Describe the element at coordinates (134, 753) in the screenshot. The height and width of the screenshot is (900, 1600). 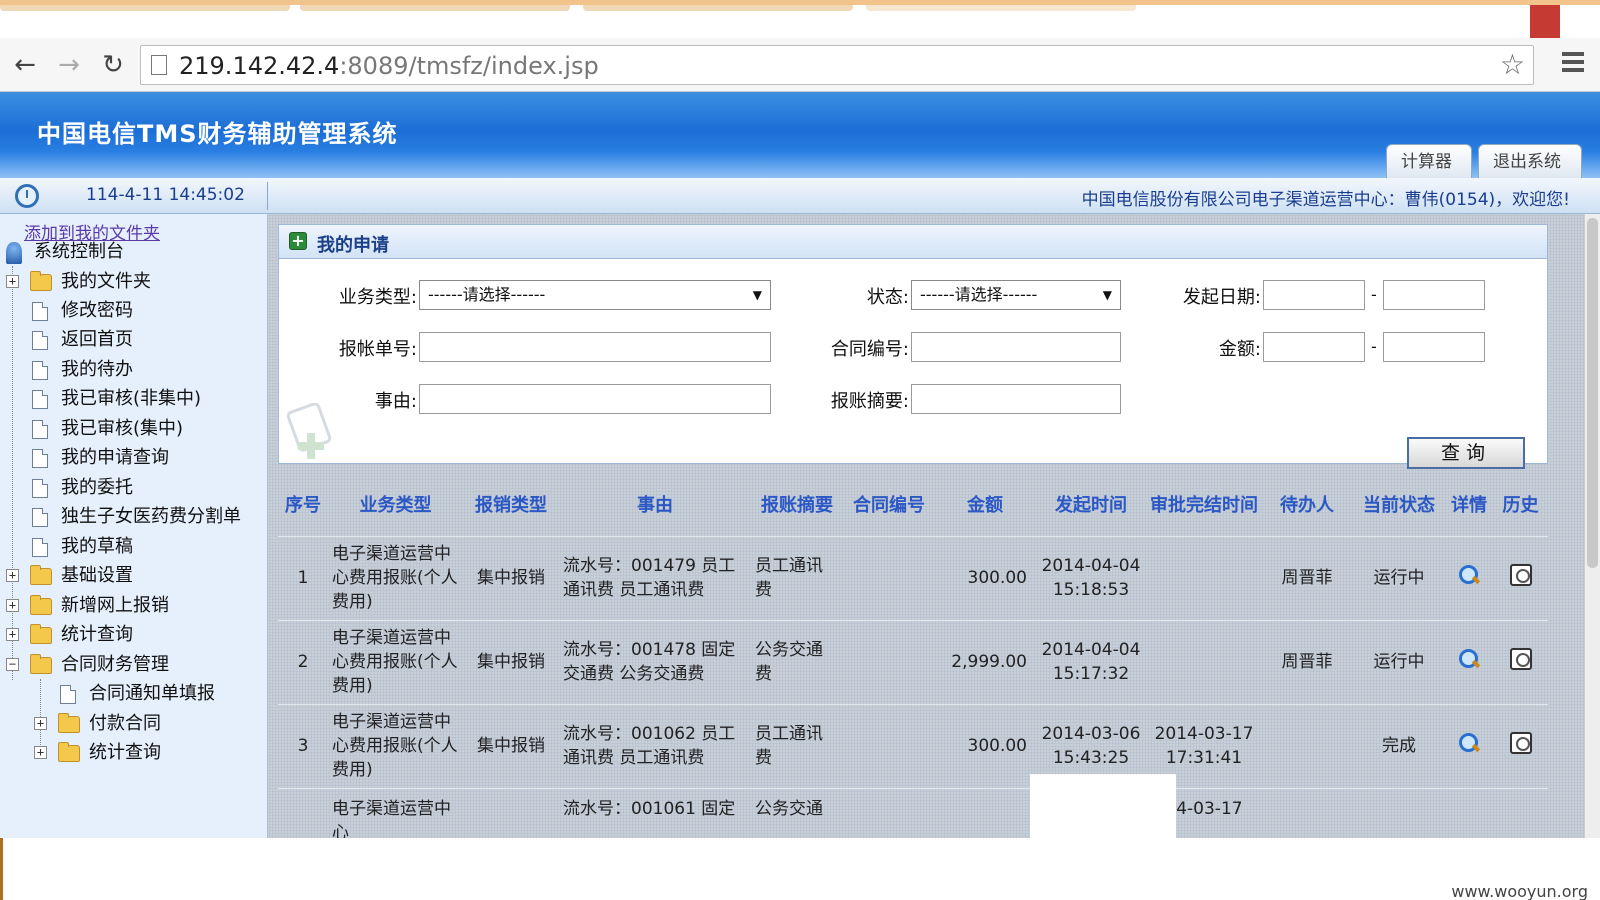
I see `sidebar-item-contract-statistics: + 统计查询` at that location.